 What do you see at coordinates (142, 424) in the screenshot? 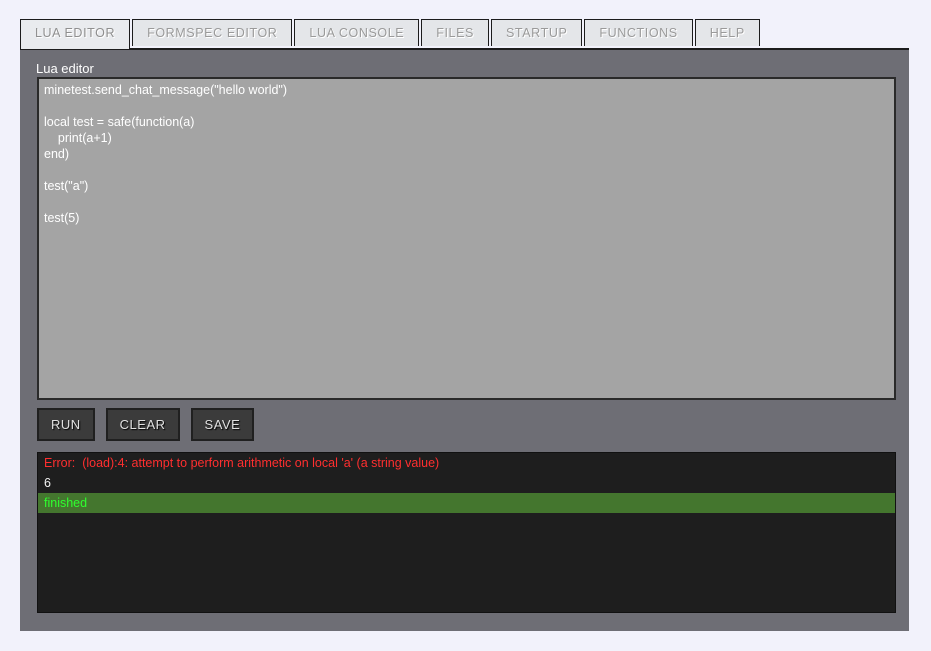
I see `clear-button: CLEAR` at bounding box center [142, 424].